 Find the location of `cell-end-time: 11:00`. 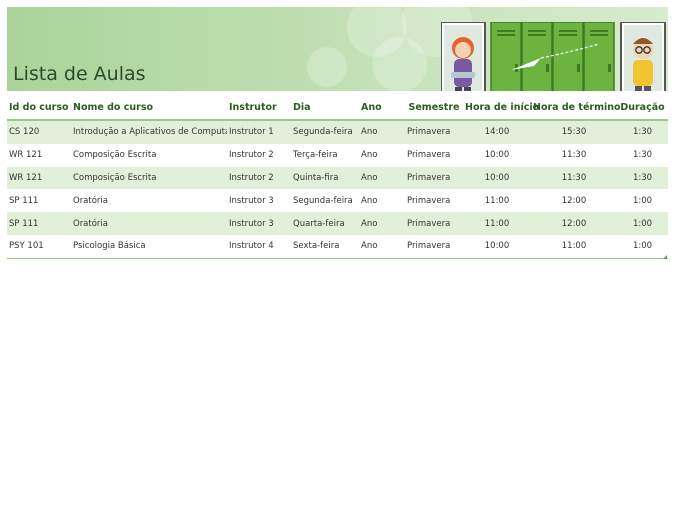

cell-end-time: 11:00 is located at coordinates (574, 246).